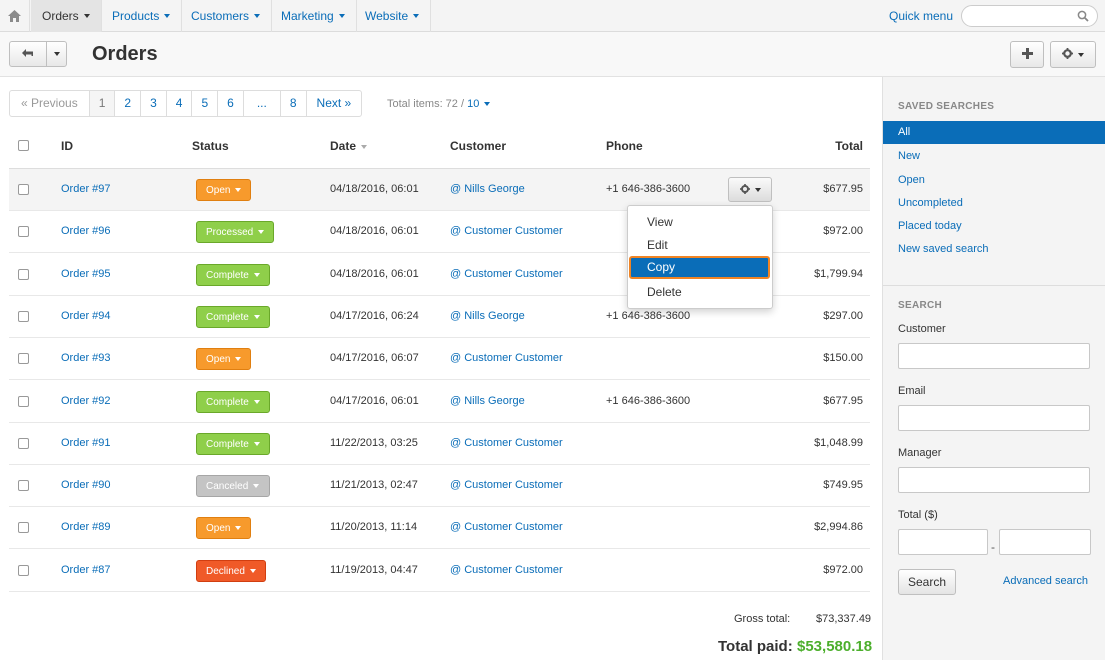 This screenshot has height=660, width=1105. What do you see at coordinates (927, 582) in the screenshot?
I see `search-button: Search` at bounding box center [927, 582].